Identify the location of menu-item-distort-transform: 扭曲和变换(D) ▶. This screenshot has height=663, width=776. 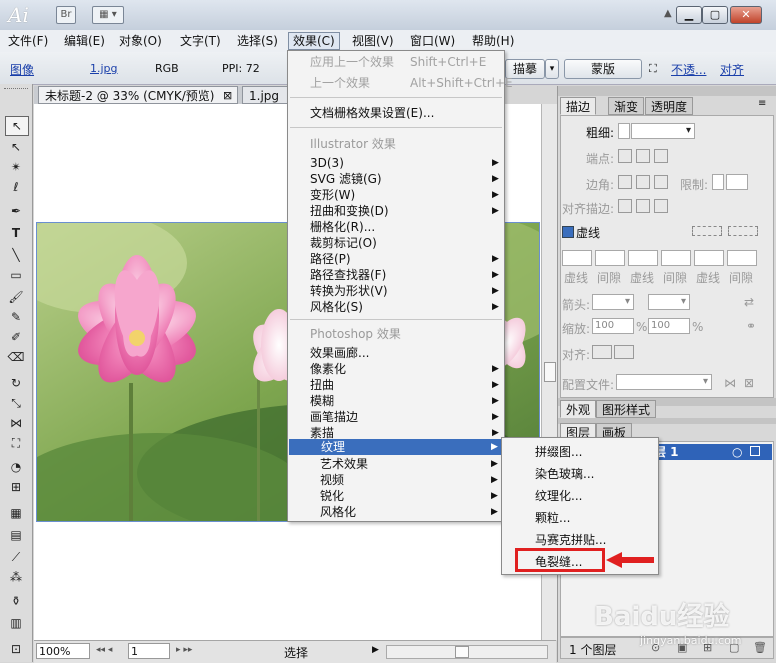
(405, 211).